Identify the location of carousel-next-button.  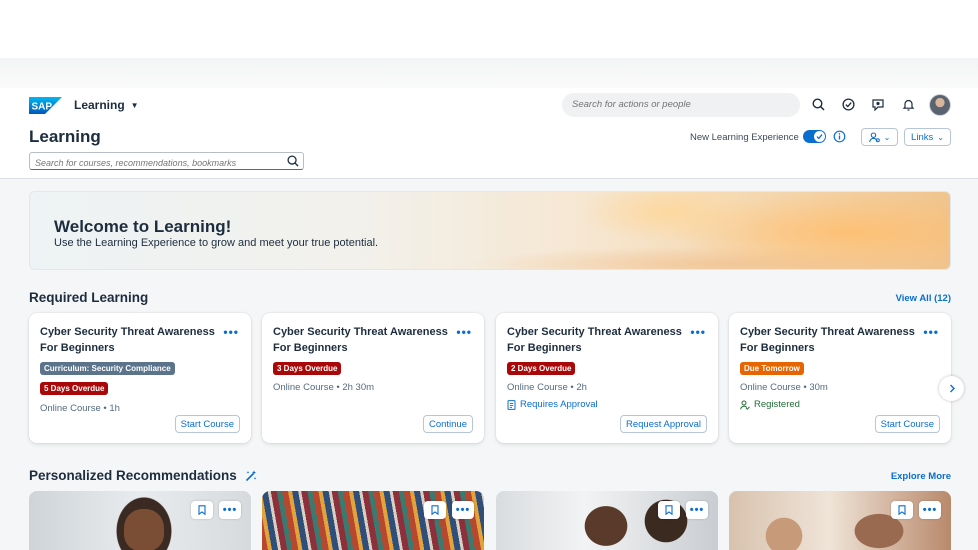
(951, 388).